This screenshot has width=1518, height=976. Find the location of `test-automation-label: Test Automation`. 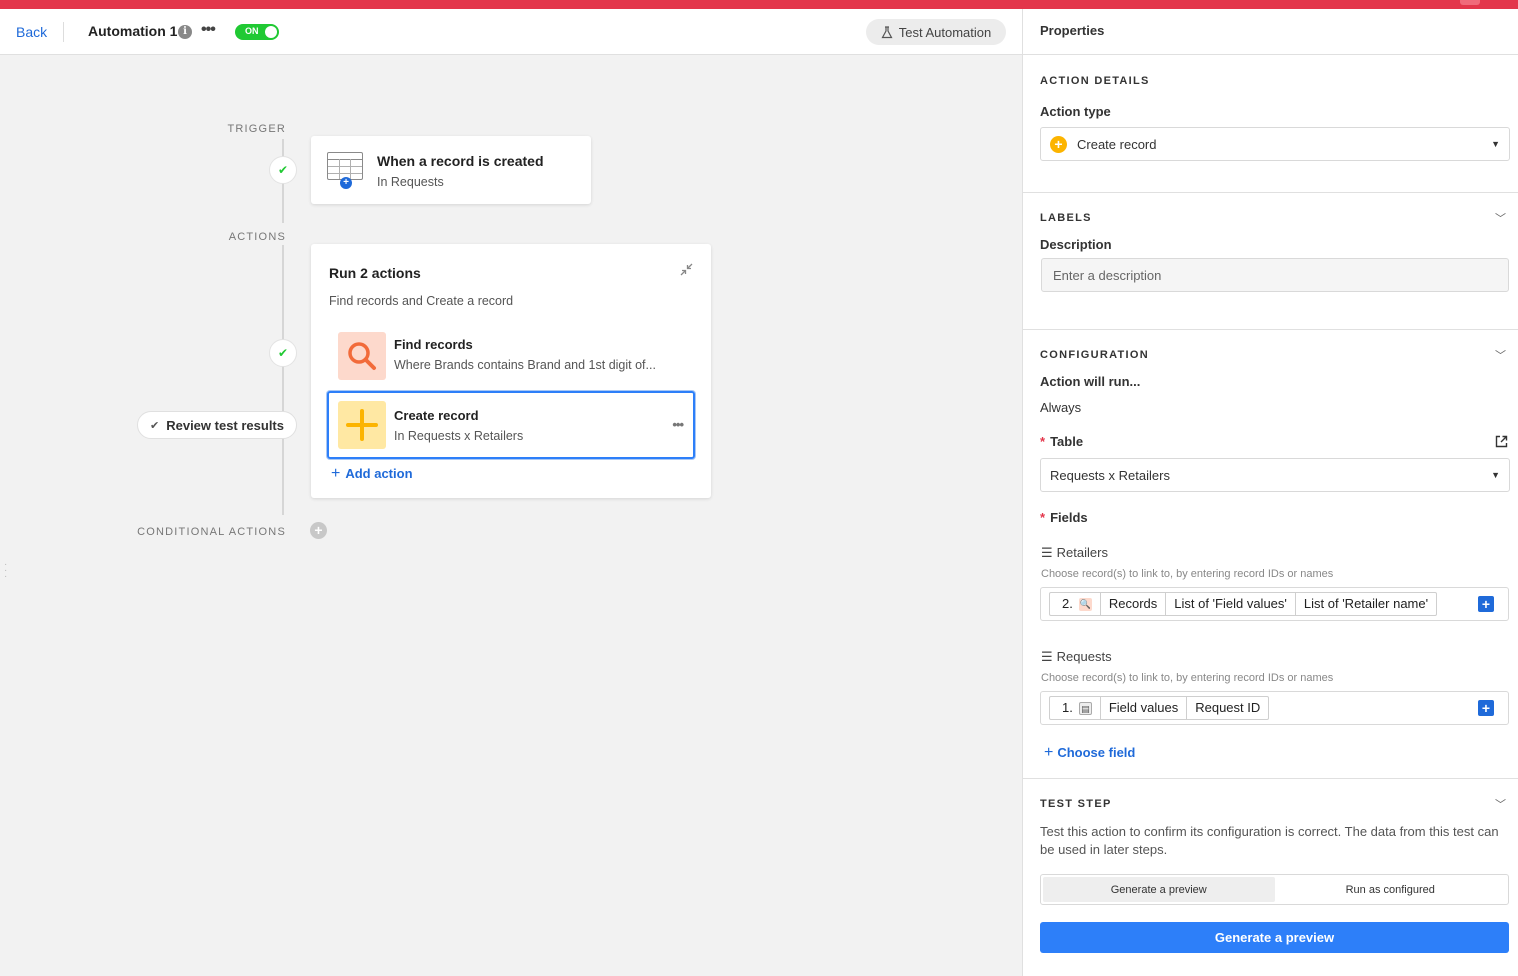

test-automation-label: Test Automation is located at coordinates (945, 32).